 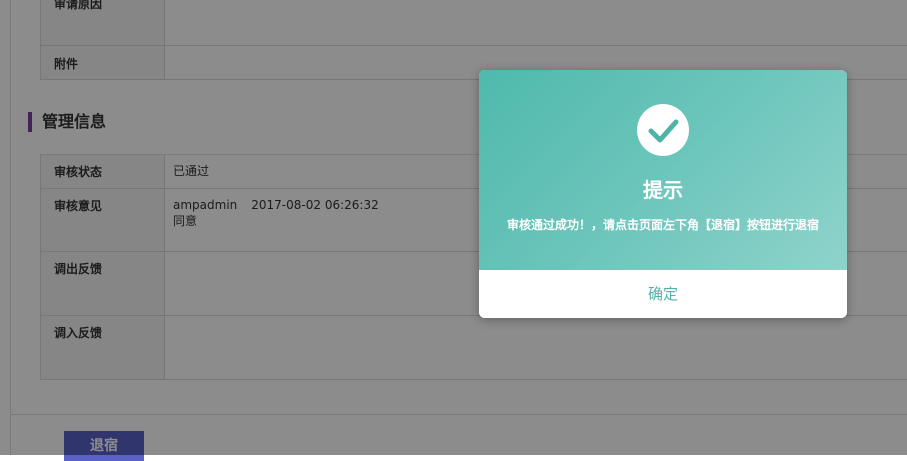 What do you see at coordinates (663, 190) in the screenshot?
I see `dialog-title: 提示` at bounding box center [663, 190].